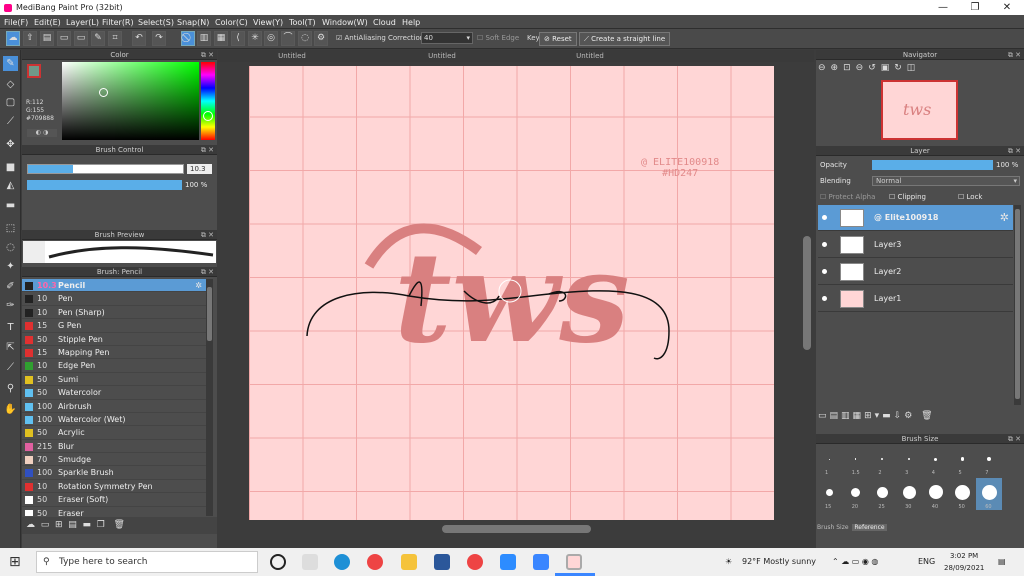 The height and width of the screenshot is (576, 1024). Describe the element at coordinates (305, 38) in the screenshot. I see `snap-ellipse-icon: ◌` at that location.